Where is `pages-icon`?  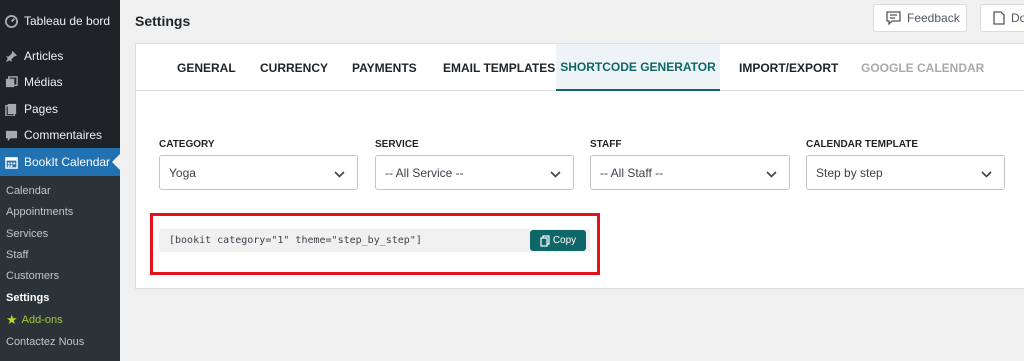 pages-icon is located at coordinates (11, 109).